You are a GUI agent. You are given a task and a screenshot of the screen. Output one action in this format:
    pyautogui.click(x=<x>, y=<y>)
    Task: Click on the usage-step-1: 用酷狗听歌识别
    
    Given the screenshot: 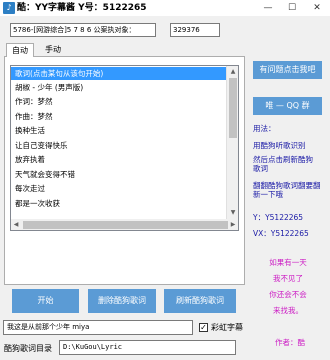 What is the action you would take?
    pyautogui.click(x=279, y=145)
    